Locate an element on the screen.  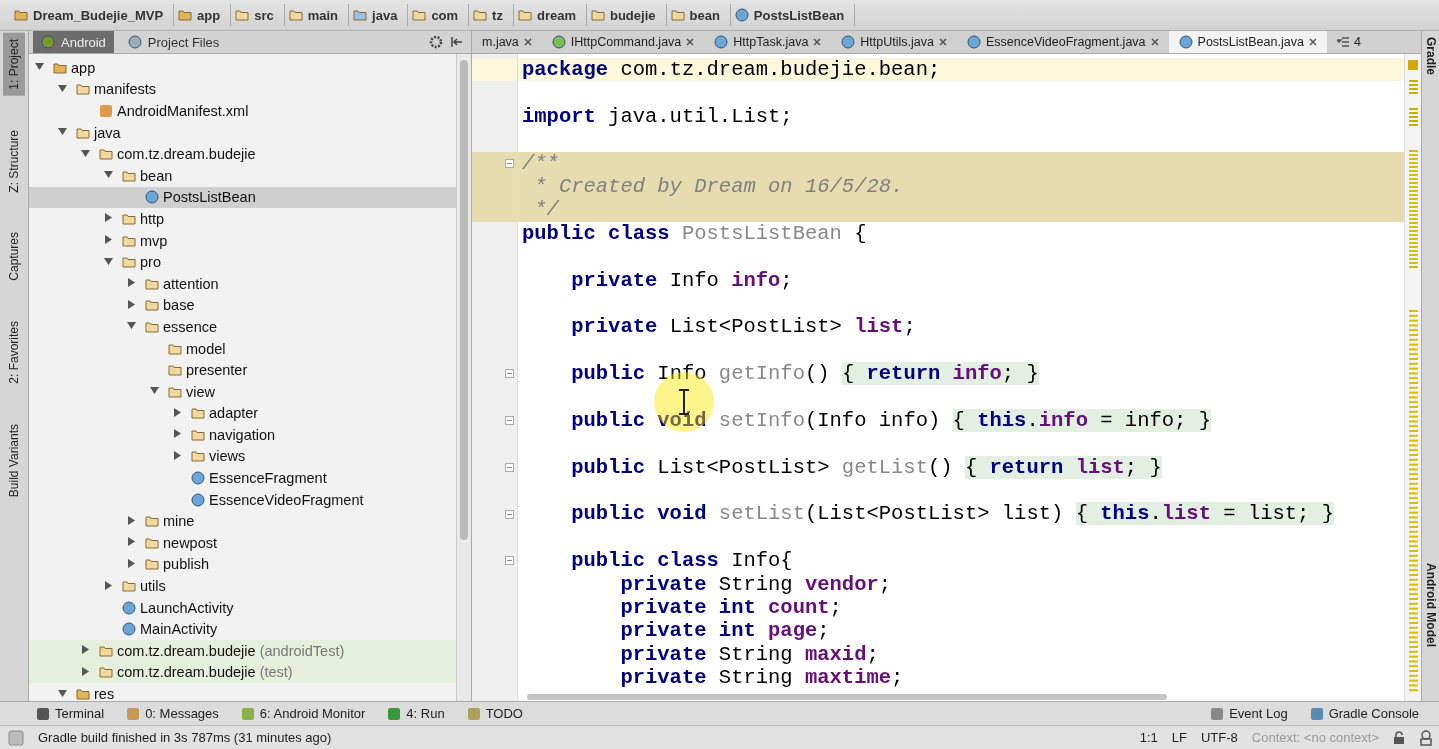
breadcrumb: PostsListBean is located at coordinates (794, 15).